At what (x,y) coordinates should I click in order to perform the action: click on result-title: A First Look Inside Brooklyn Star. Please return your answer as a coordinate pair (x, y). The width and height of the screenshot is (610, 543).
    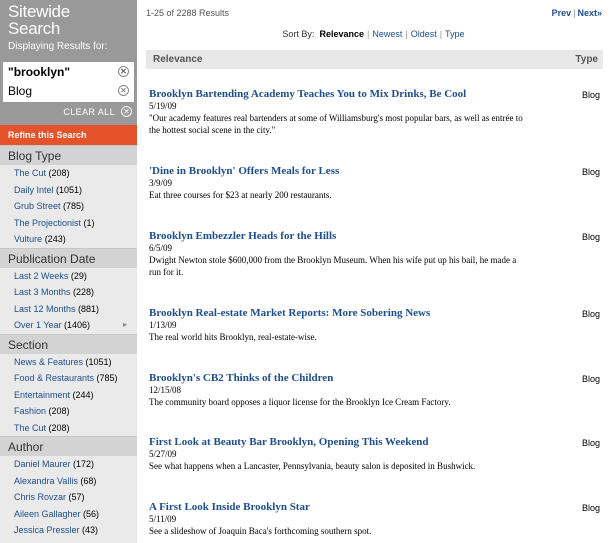
    Looking at the image, I should click on (376, 507).